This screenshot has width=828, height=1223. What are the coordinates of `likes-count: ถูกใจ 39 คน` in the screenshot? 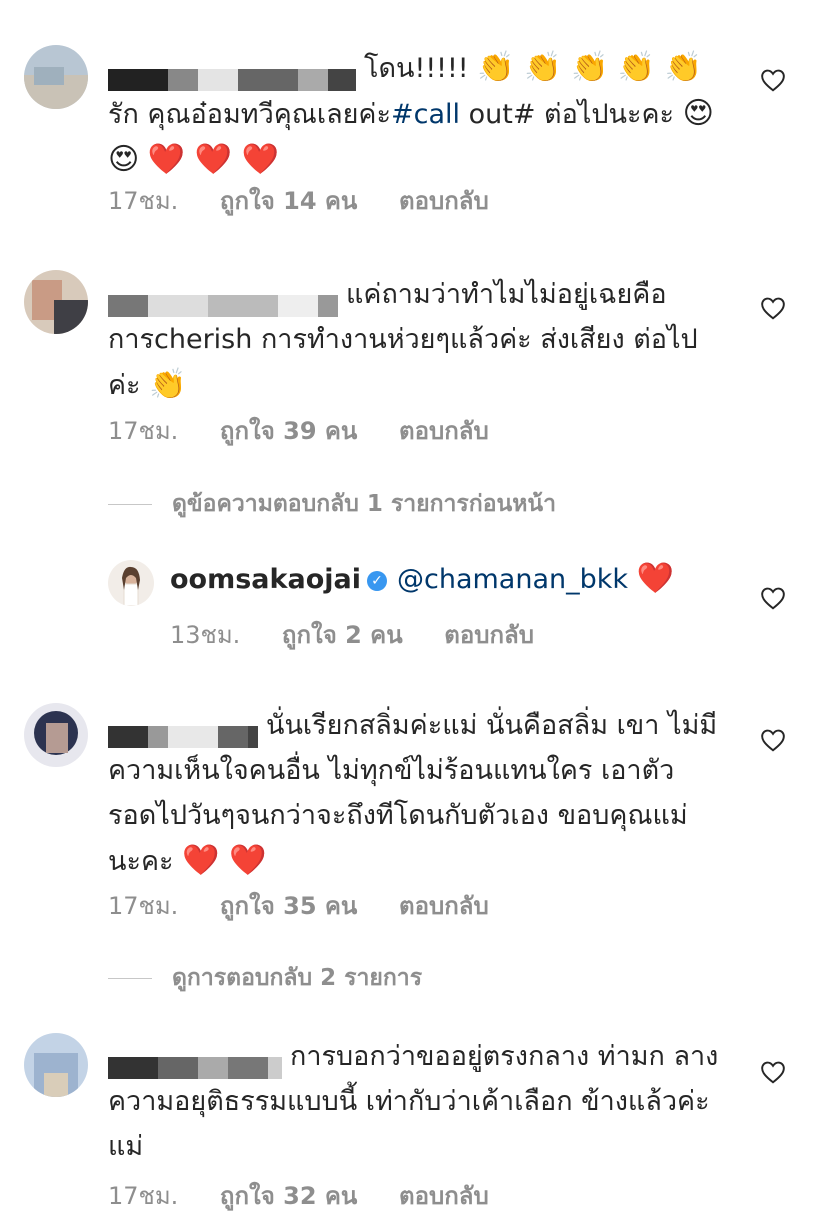 It's located at (288, 431).